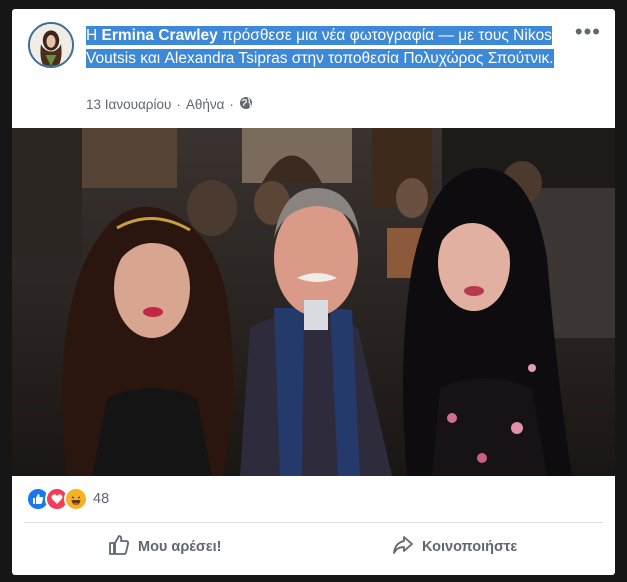  I want to click on share-arrow-icon, so click(403, 547).